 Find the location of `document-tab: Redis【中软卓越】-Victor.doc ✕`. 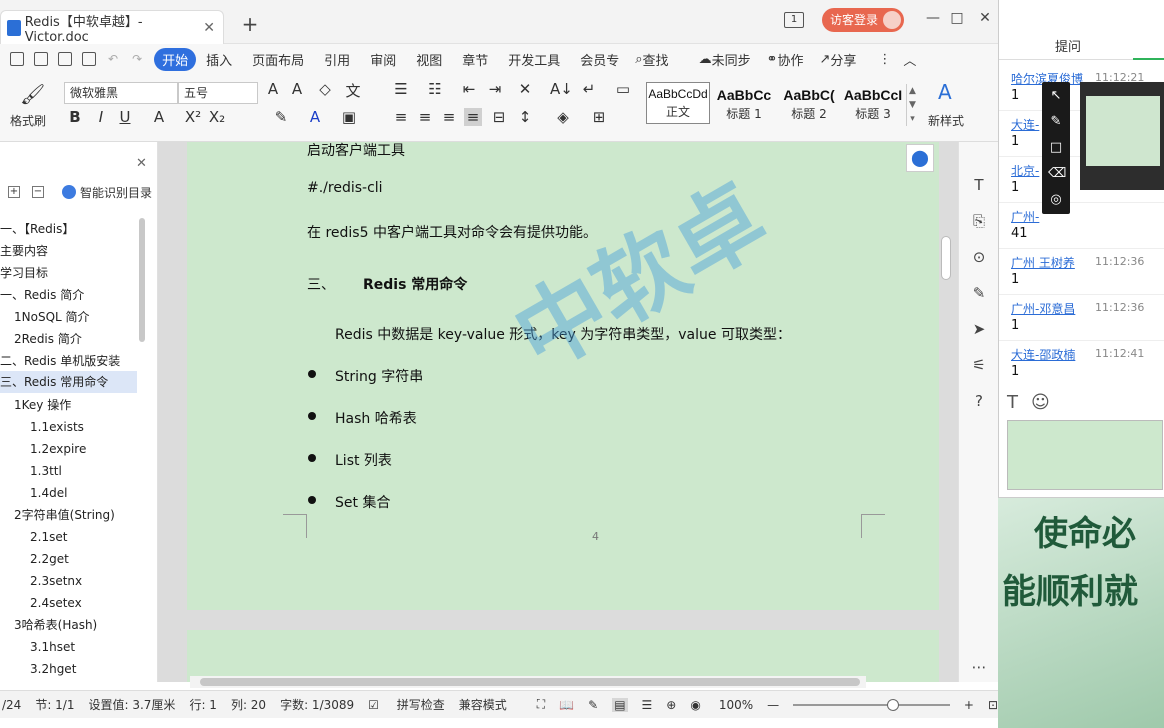

document-tab: Redis【中软卓越】-Victor.doc ✕ is located at coordinates (112, 27).